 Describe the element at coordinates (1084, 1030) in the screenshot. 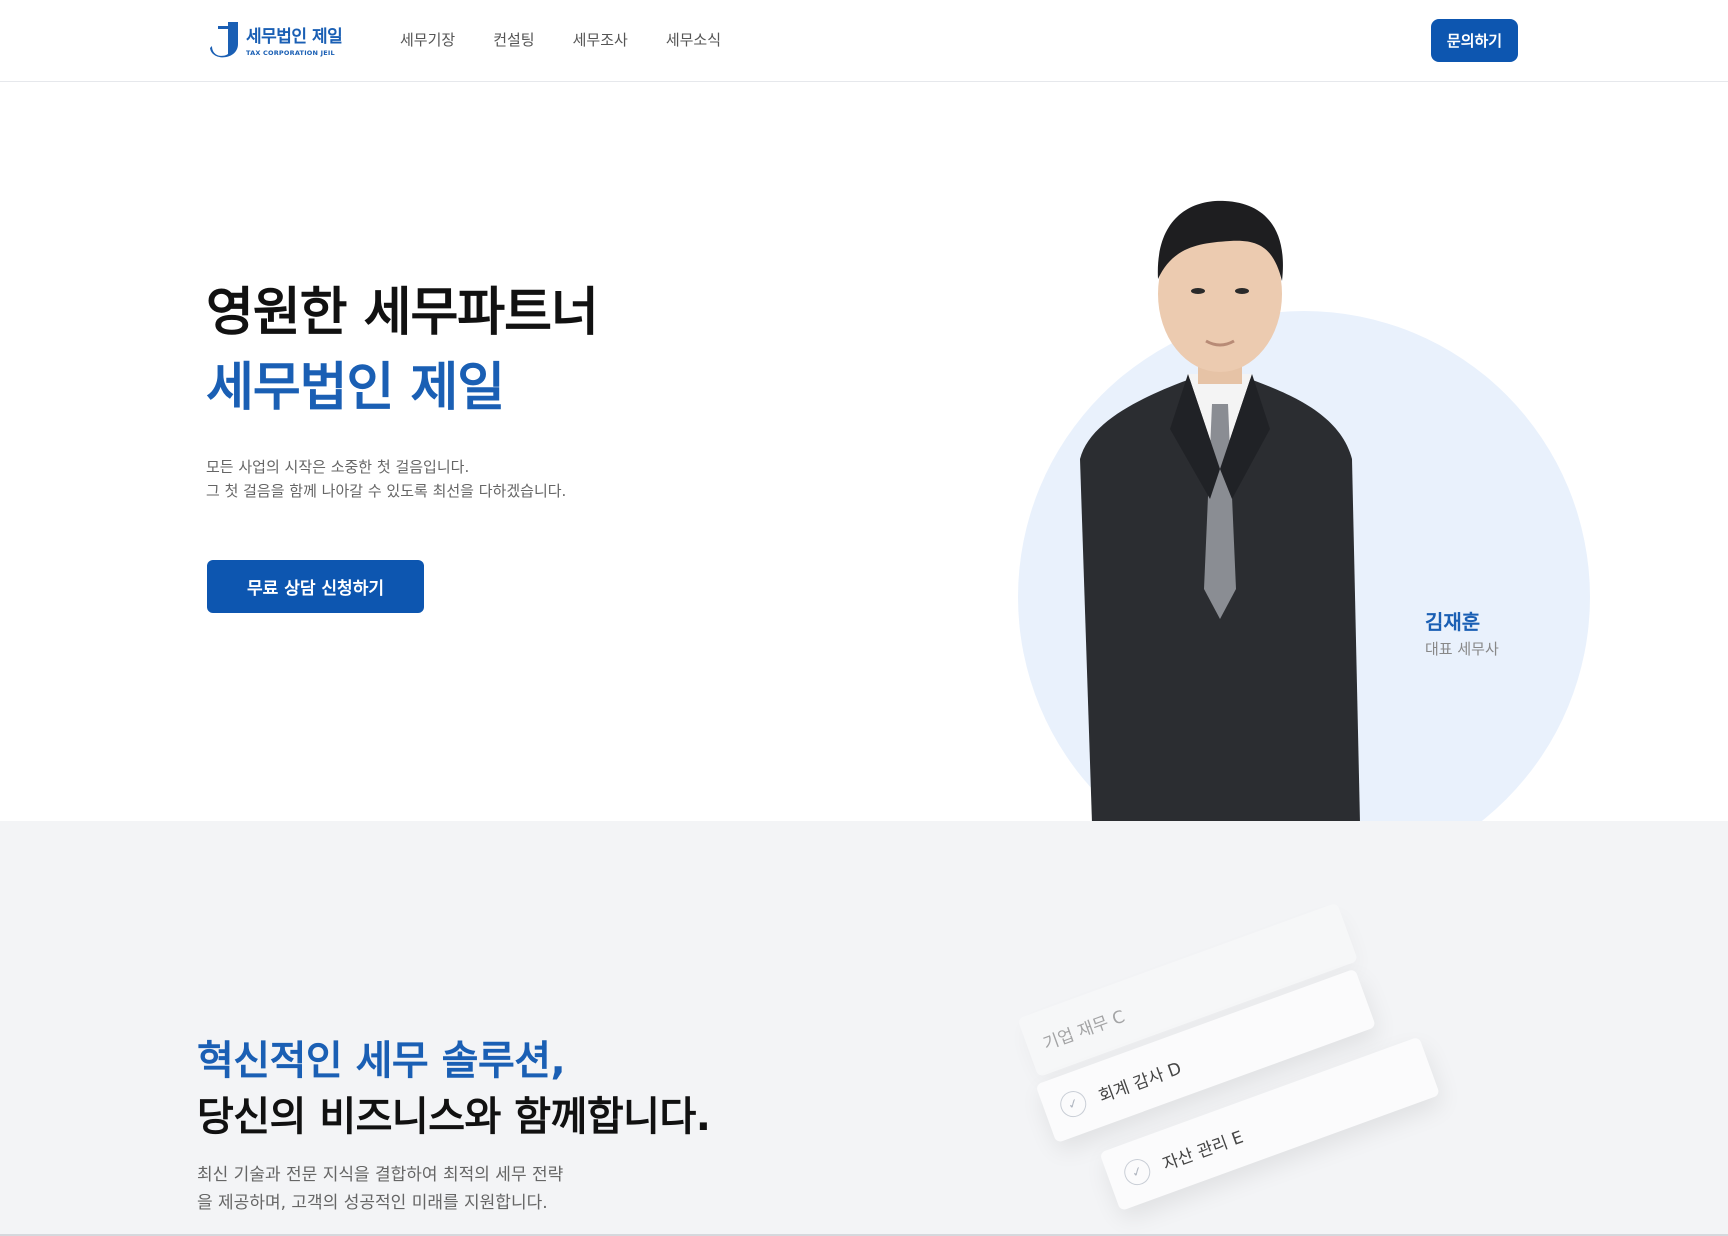

I see `service-card-label: 기업 재무 C` at that location.